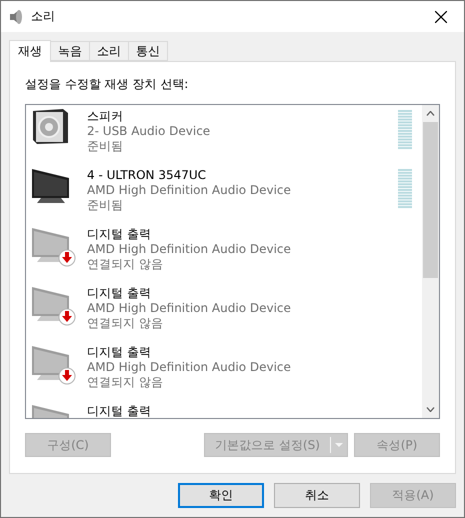  What do you see at coordinates (430, 409) in the screenshot?
I see `scroll-down-icon` at bounding box center [430, 409].